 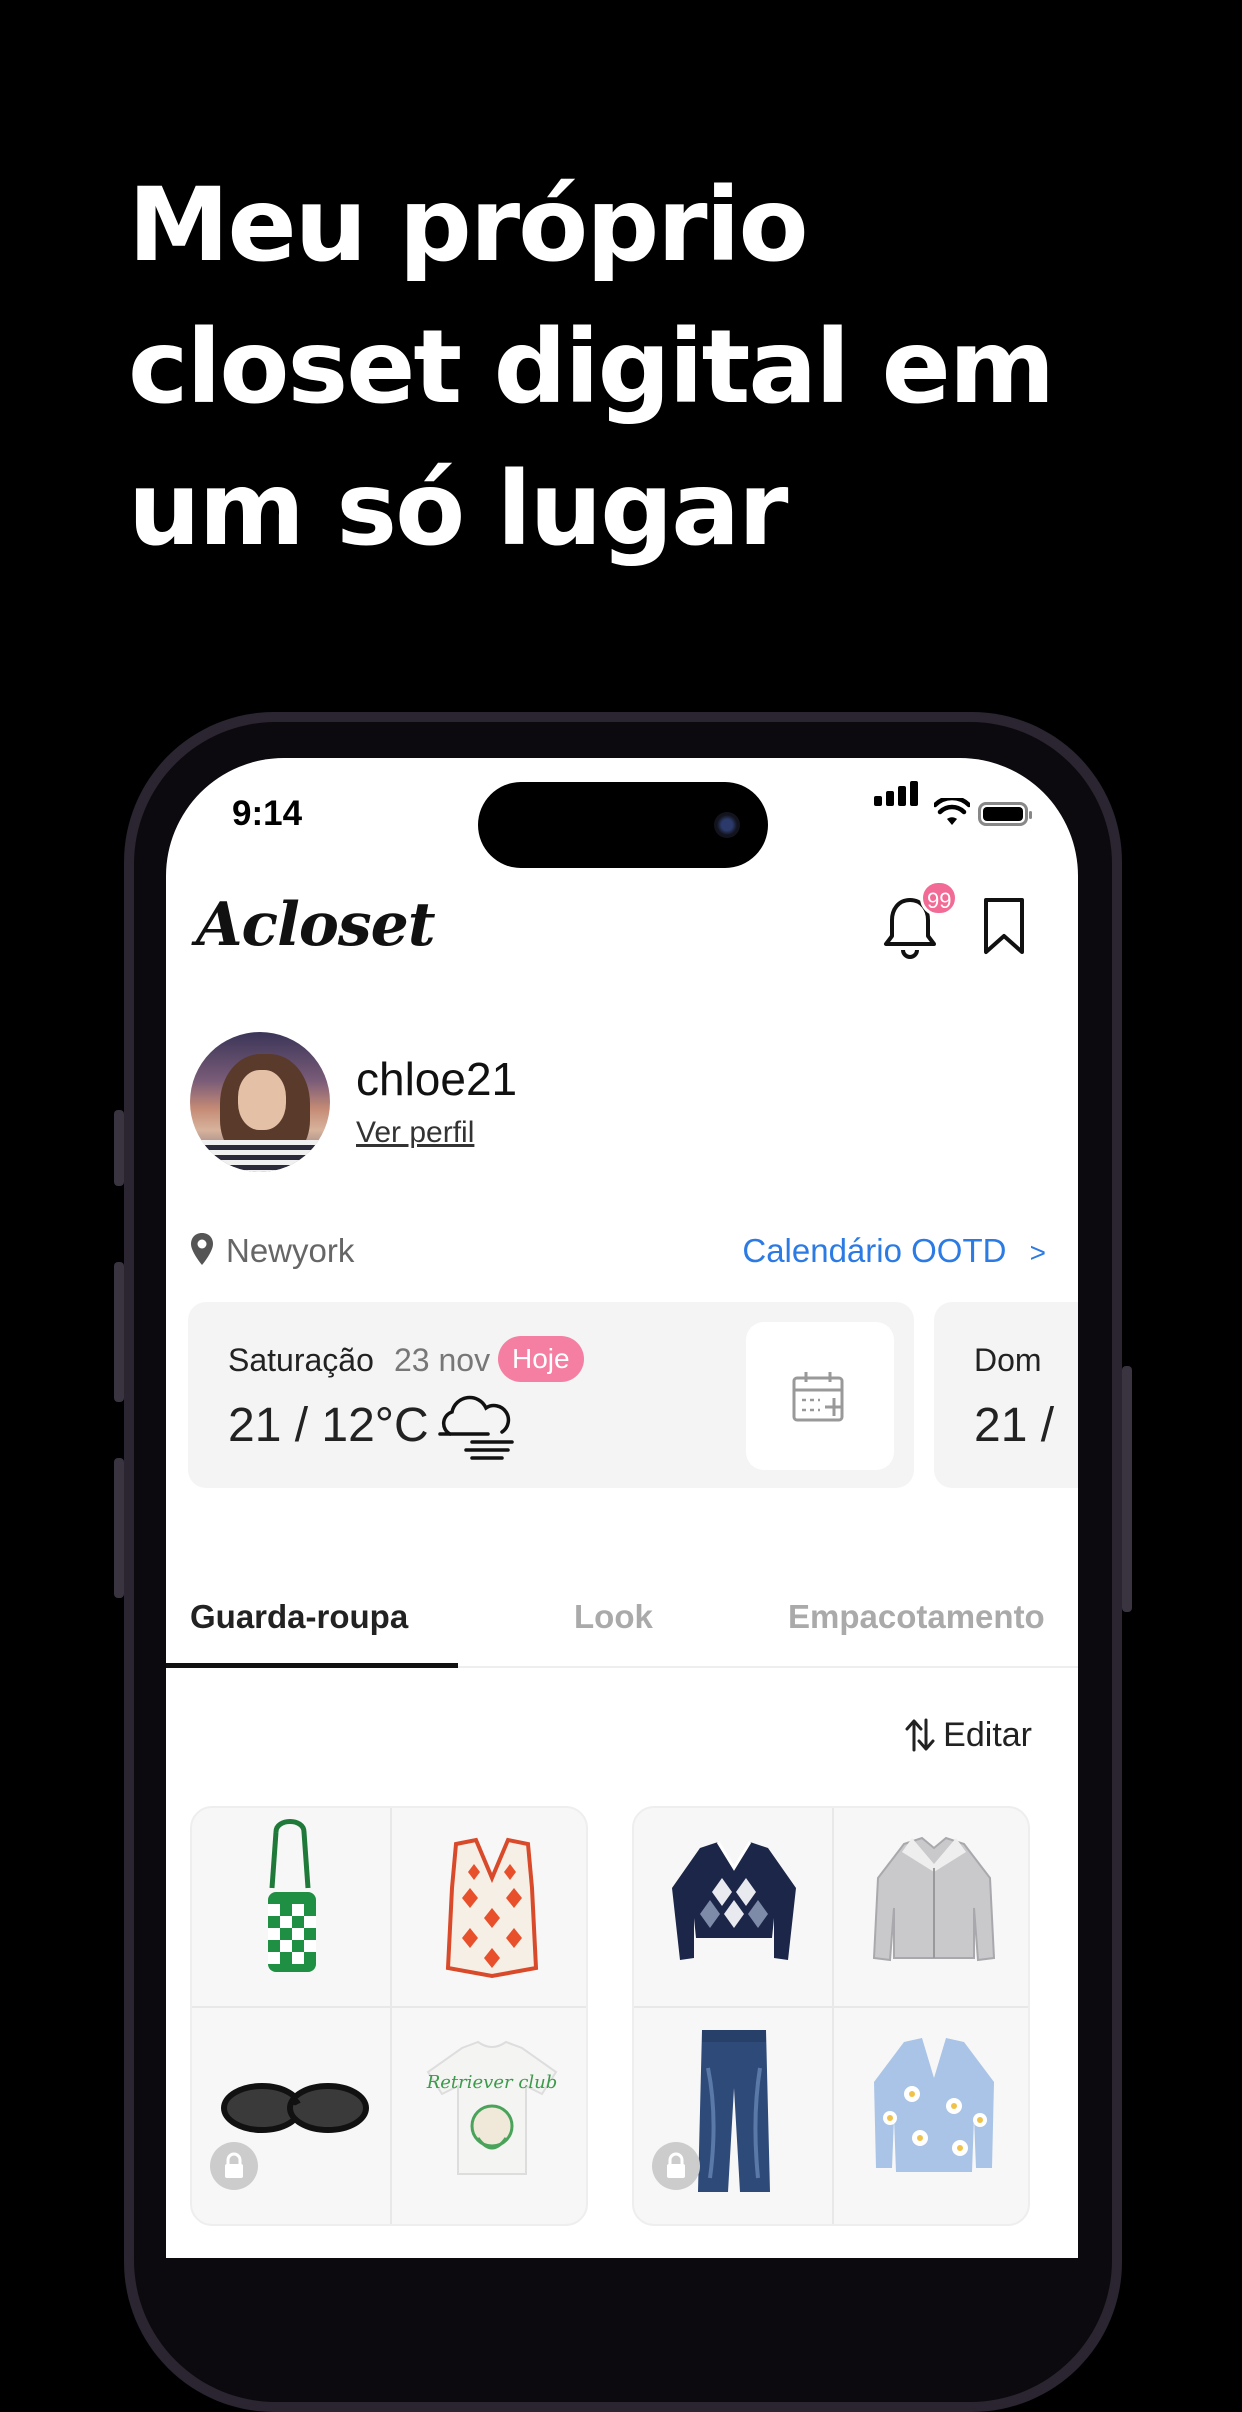 What do you see at coordinates (458, 509) in the screenshot?
I see `headline-line-3: um só lugar` at bounding box center [458, 509].